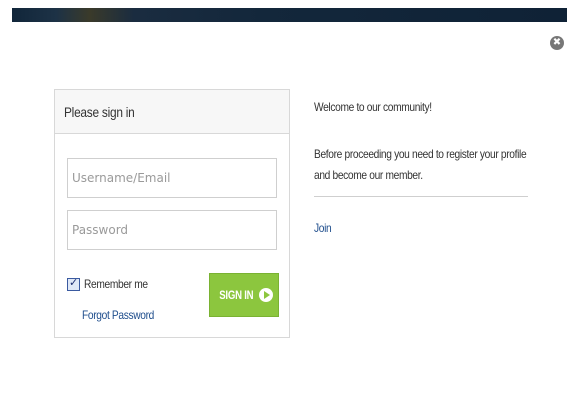 This screenshot has height=394, width=567. I want to click on check-icon: ✓, so click(74, 282).